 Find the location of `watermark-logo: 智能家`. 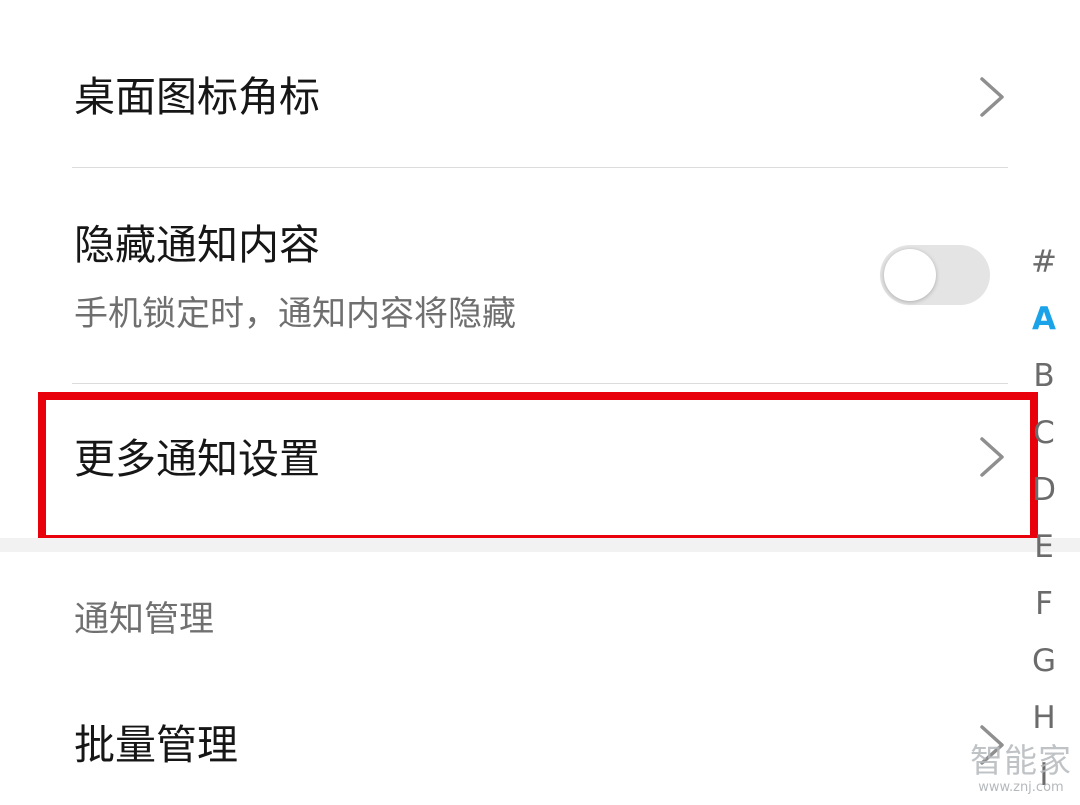

watermark-logo: 智能家 is located at coordinates (1021, 760).